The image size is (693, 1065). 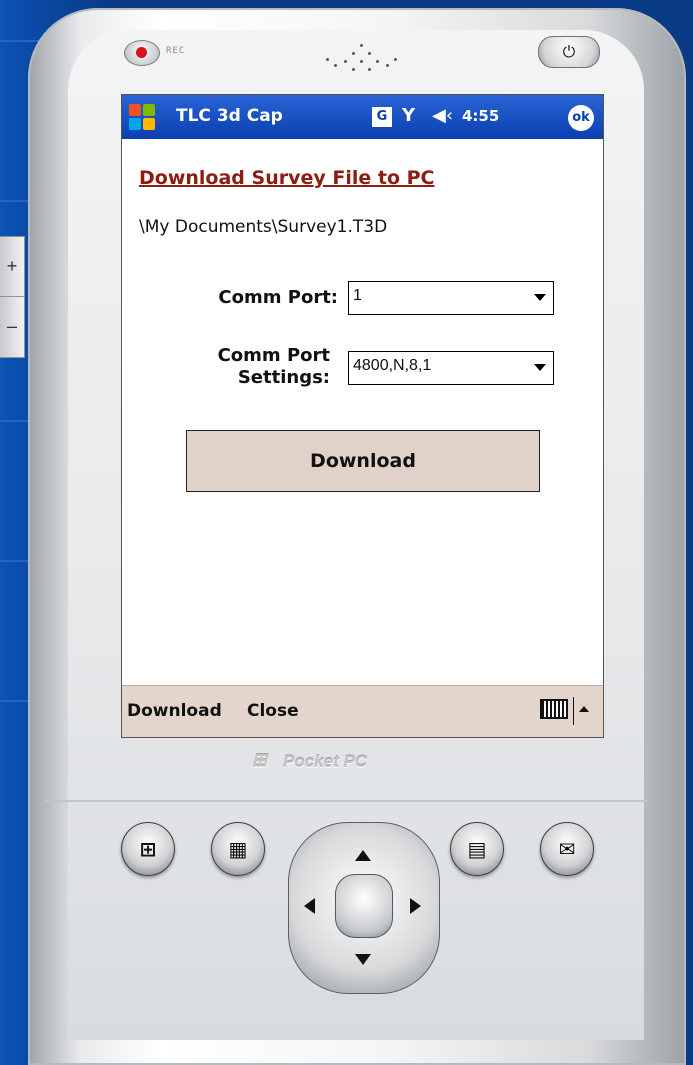 I want to click on arrow-right-icon, so click(x=415, y=906).